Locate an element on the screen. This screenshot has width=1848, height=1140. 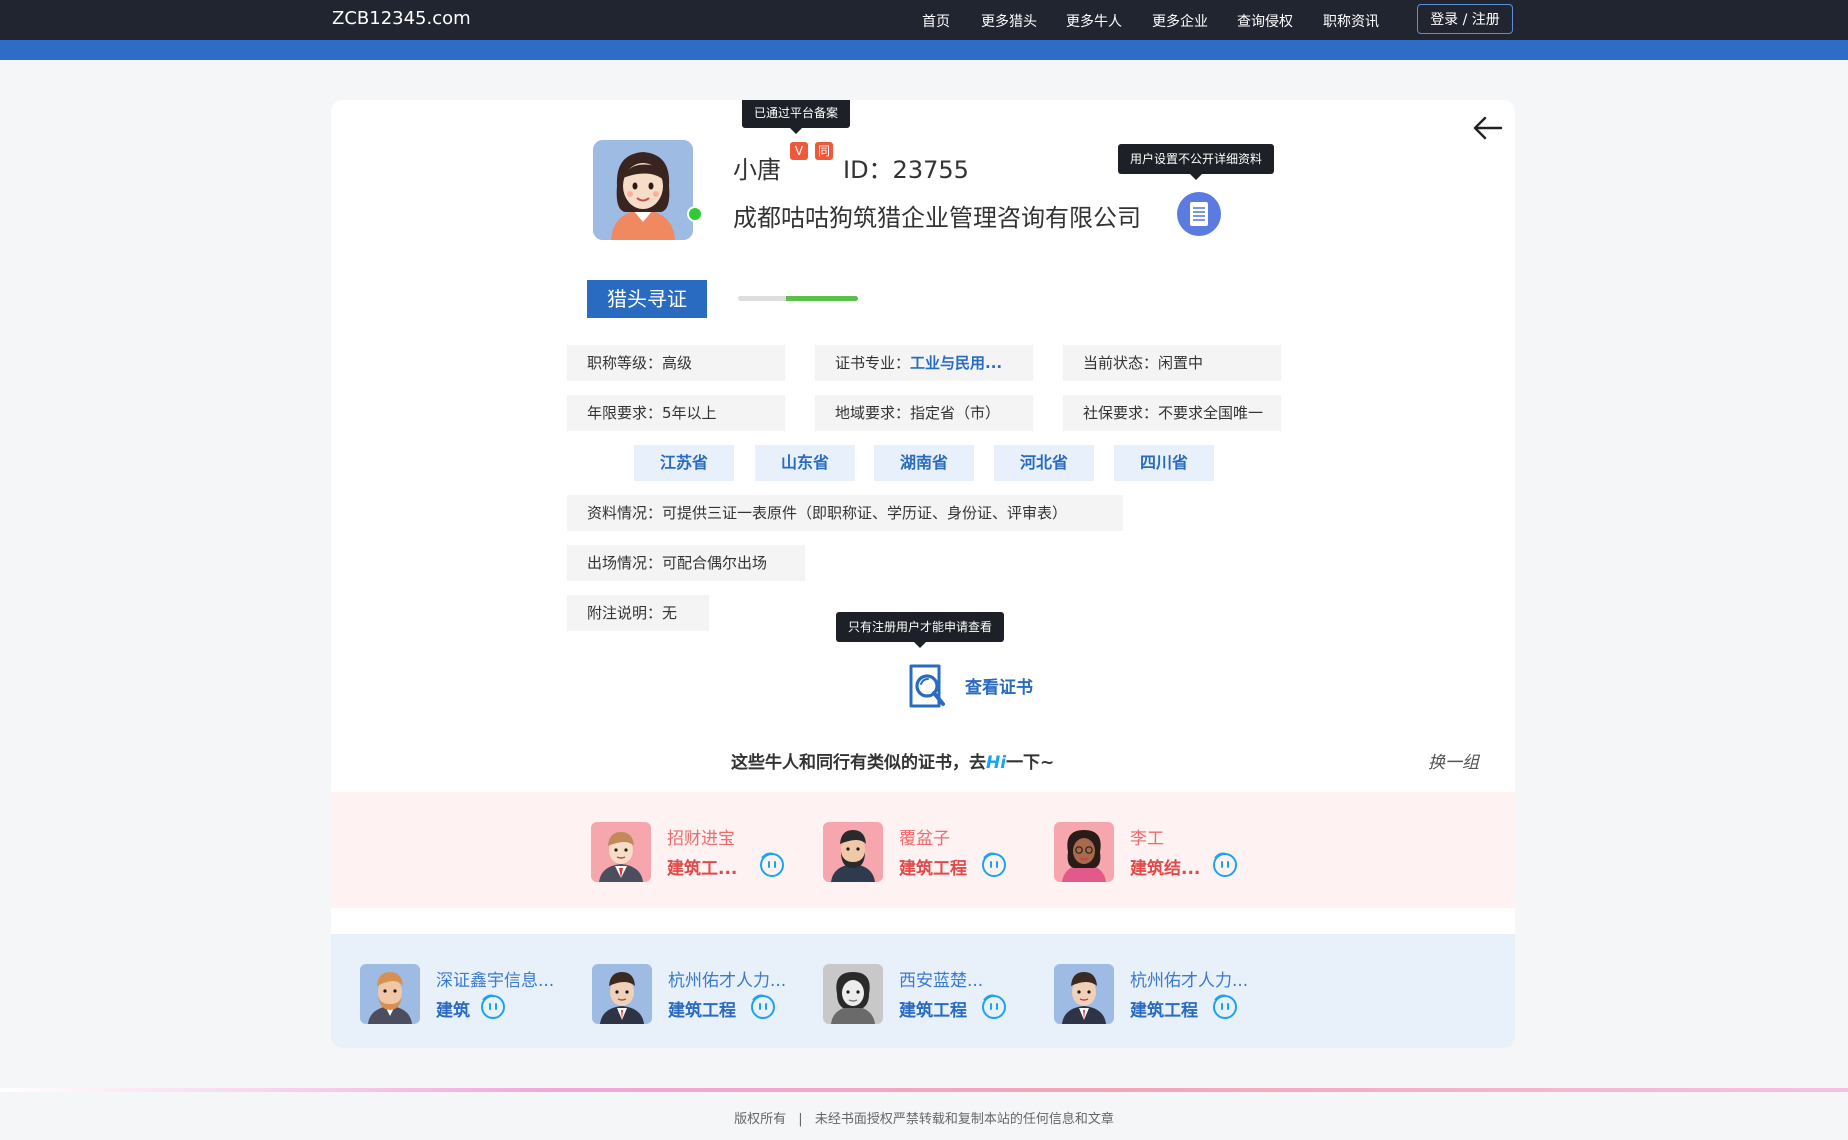
province-tag: 湖南省 is located at coordinates (924, 463).